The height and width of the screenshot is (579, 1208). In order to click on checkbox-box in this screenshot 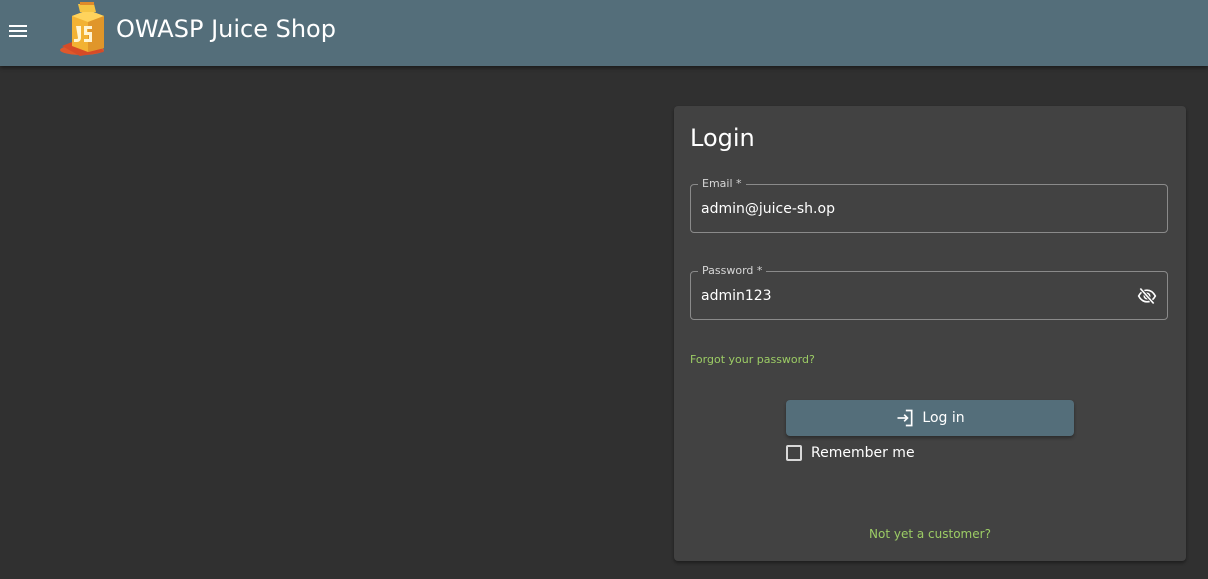, I will do `click(794, 453)`.